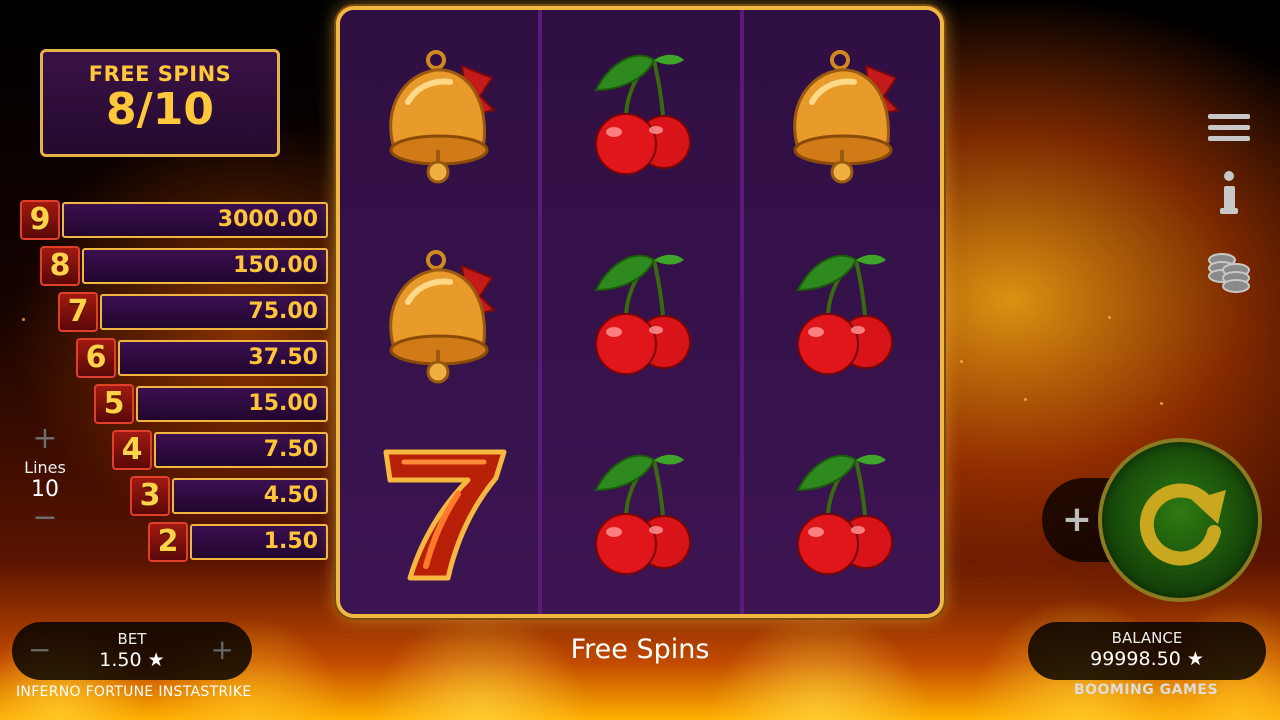 The height and width of the screenshot is (720, 1280). I want to click on paytable-row: 37.50 6, so click(202, 358).